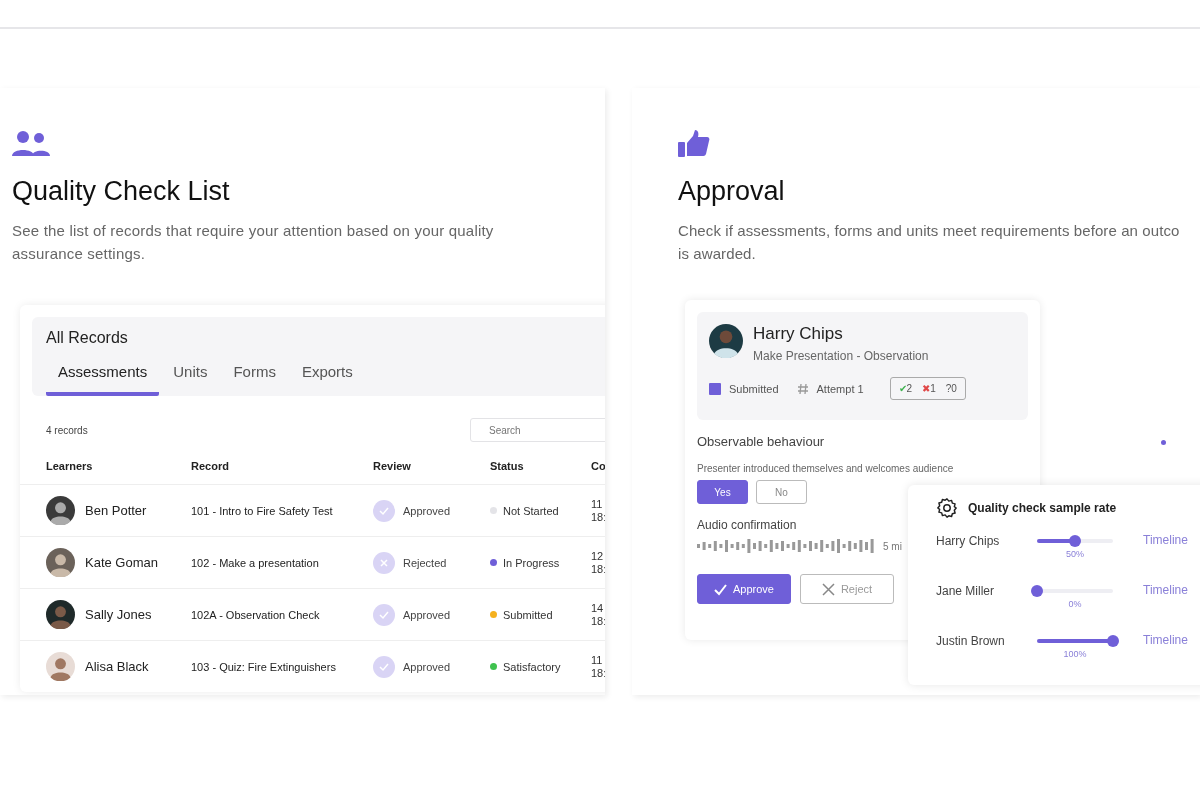 Image resolution: width=1200 pixels, height=800 pixels. What do you see at coordinates (929, 388) in the screenshot?
I see `result-count: ✖1` at bounding box center [929, 388].